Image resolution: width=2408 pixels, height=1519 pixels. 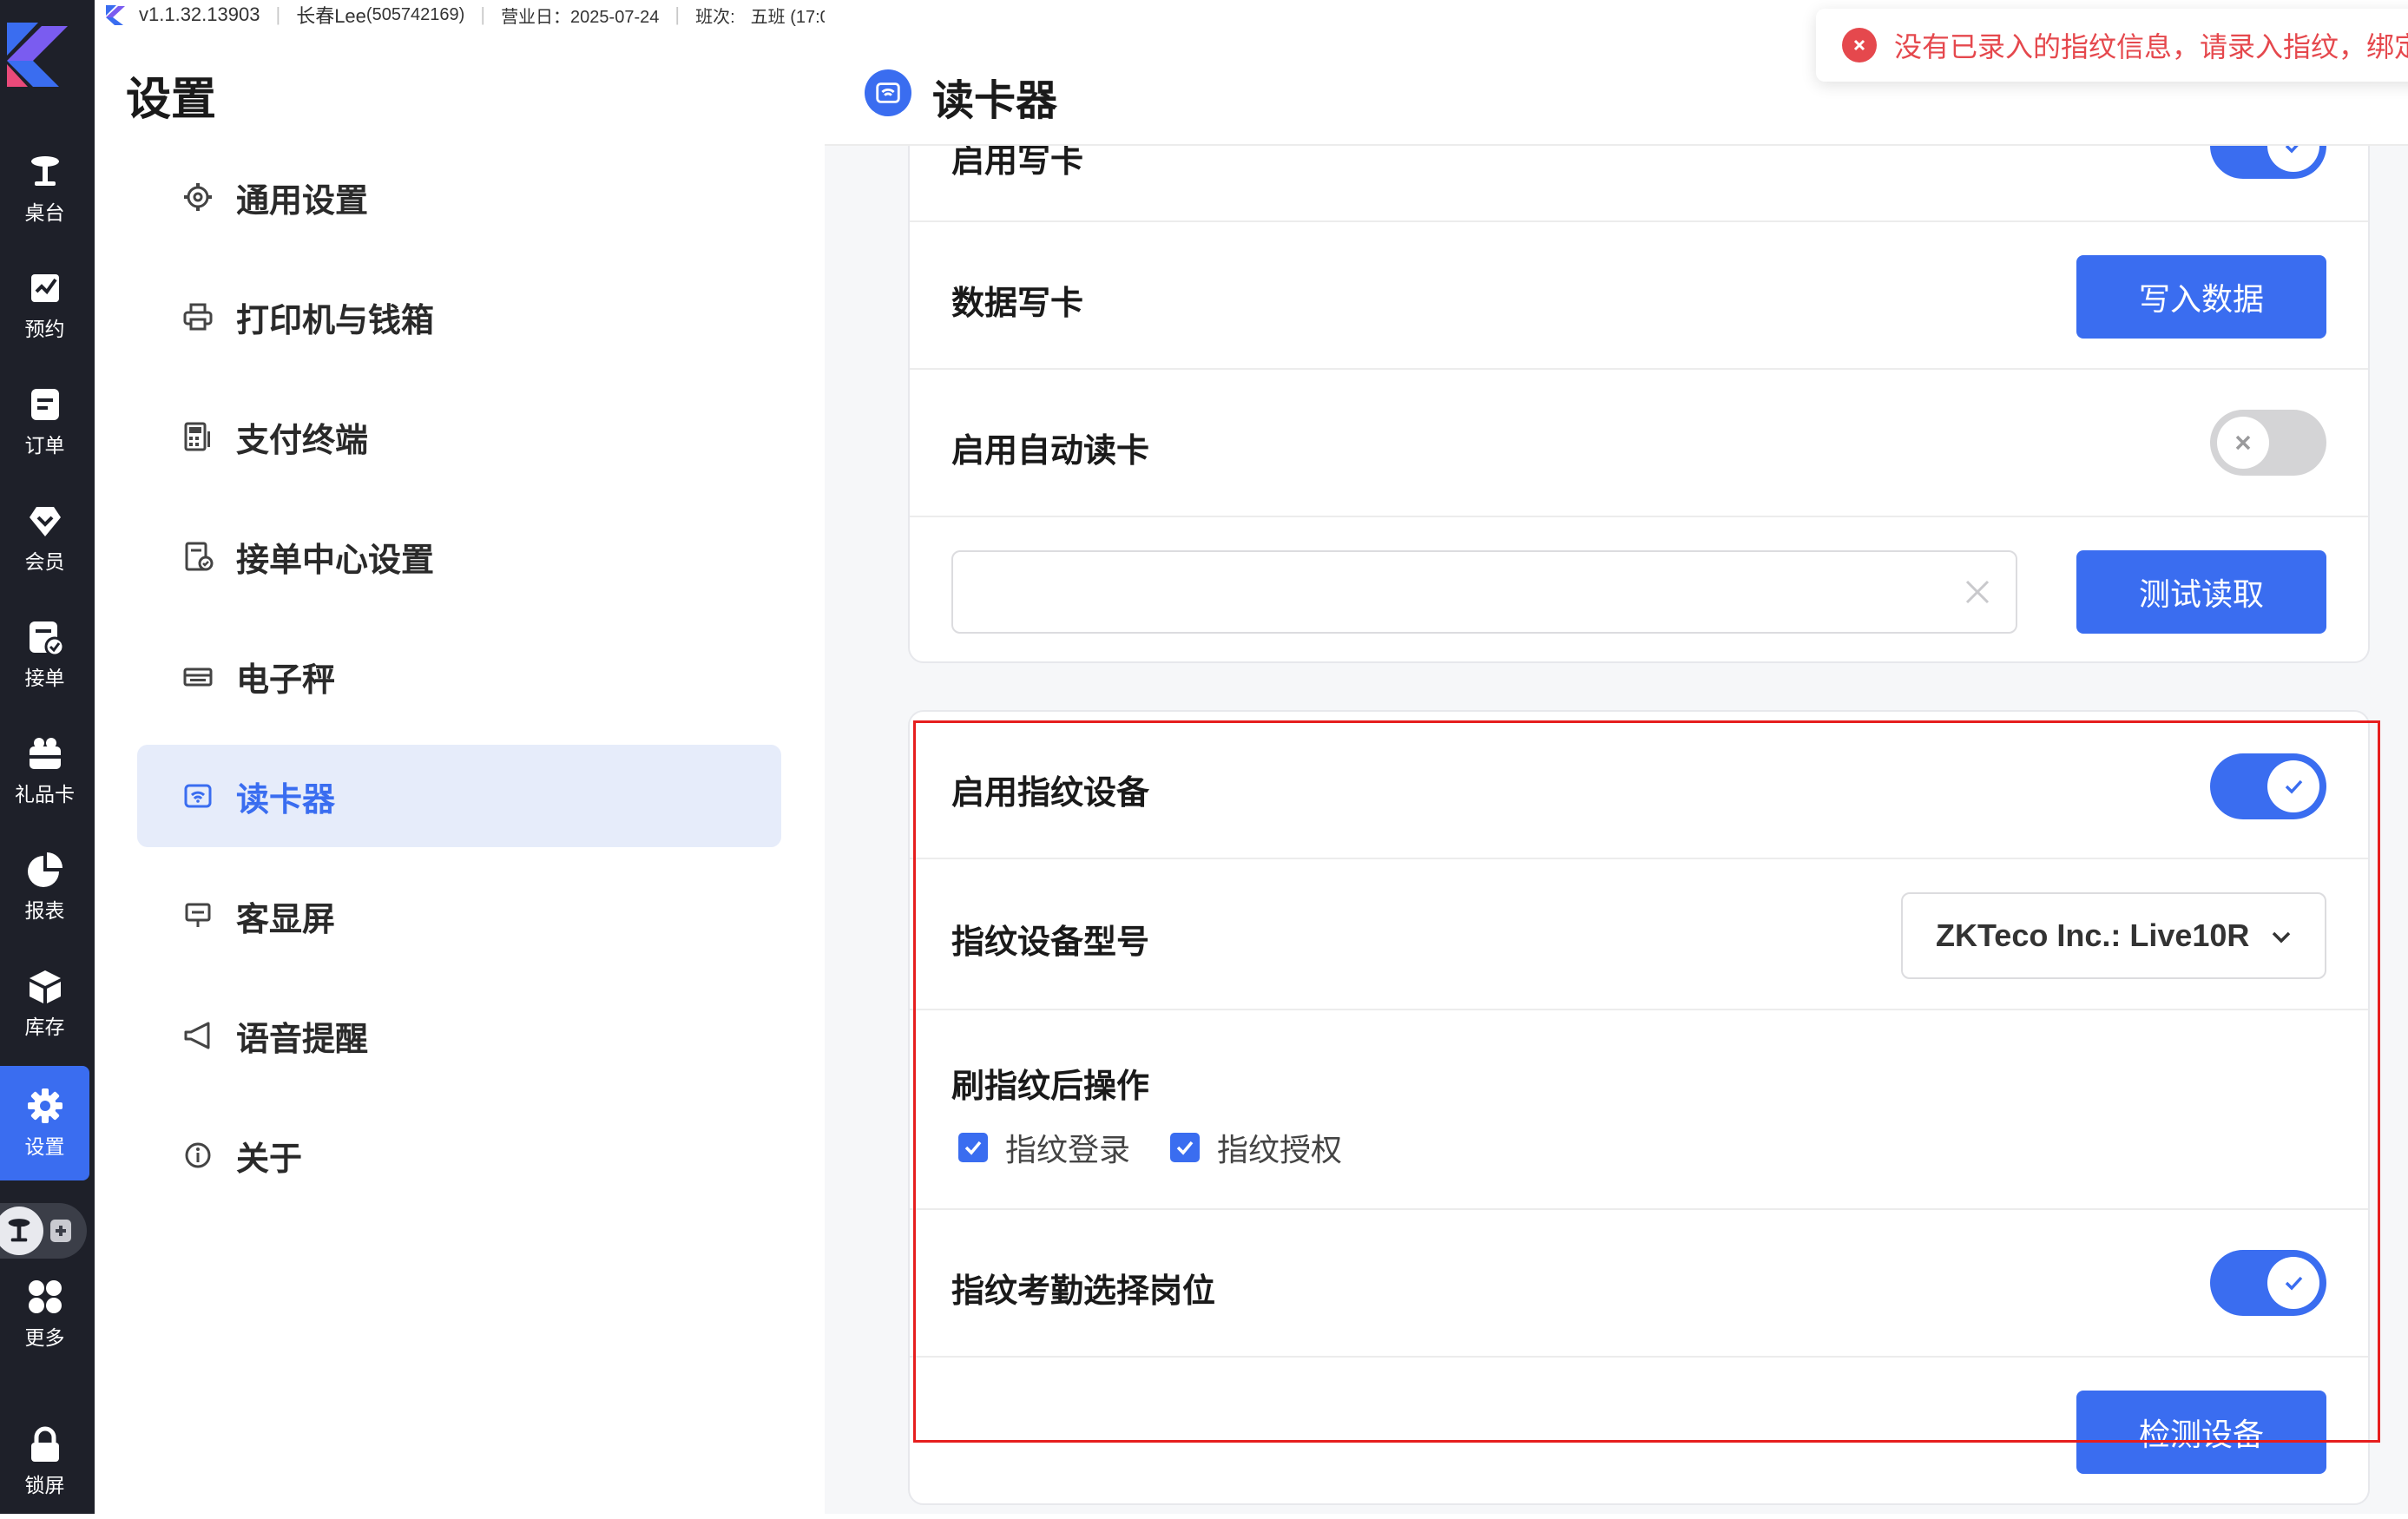 I want to click on fingerprint-model-value: ZKTeco Inc.: Live10R, so click(x=2093, y=935).